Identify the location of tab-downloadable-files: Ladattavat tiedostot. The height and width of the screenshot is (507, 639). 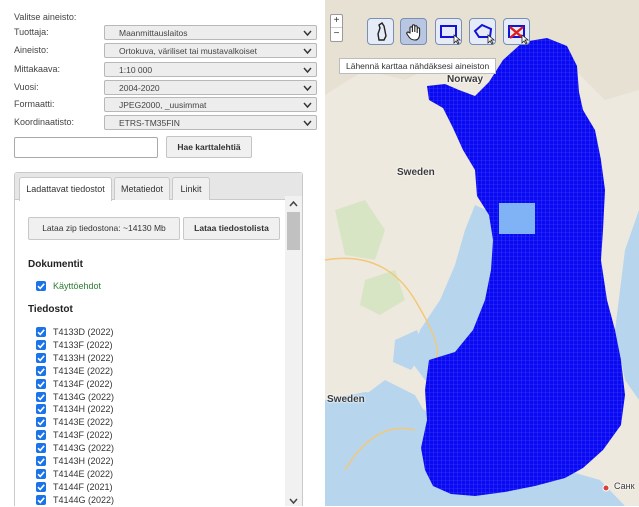
(65, 189).